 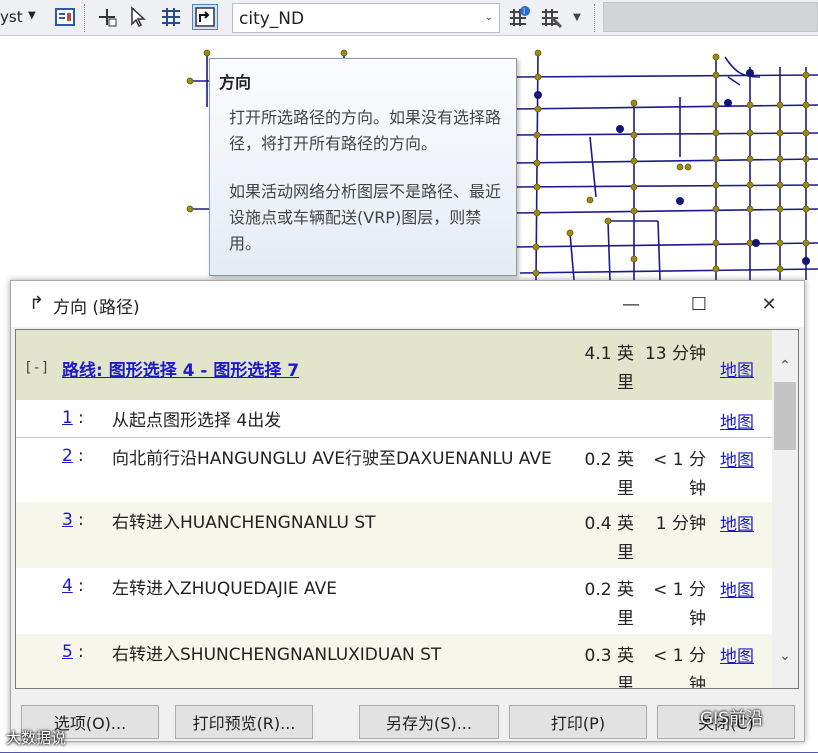 What do you see at coordinates (11, 17) in the screenshot?
I see `toolbar-name-fragment: yst` at bounding box center [11, 17].